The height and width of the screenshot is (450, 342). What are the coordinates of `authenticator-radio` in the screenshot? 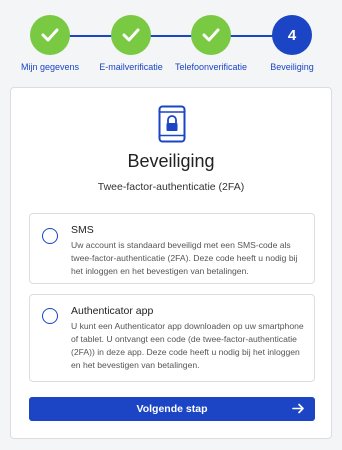 It's located at (50, 316).